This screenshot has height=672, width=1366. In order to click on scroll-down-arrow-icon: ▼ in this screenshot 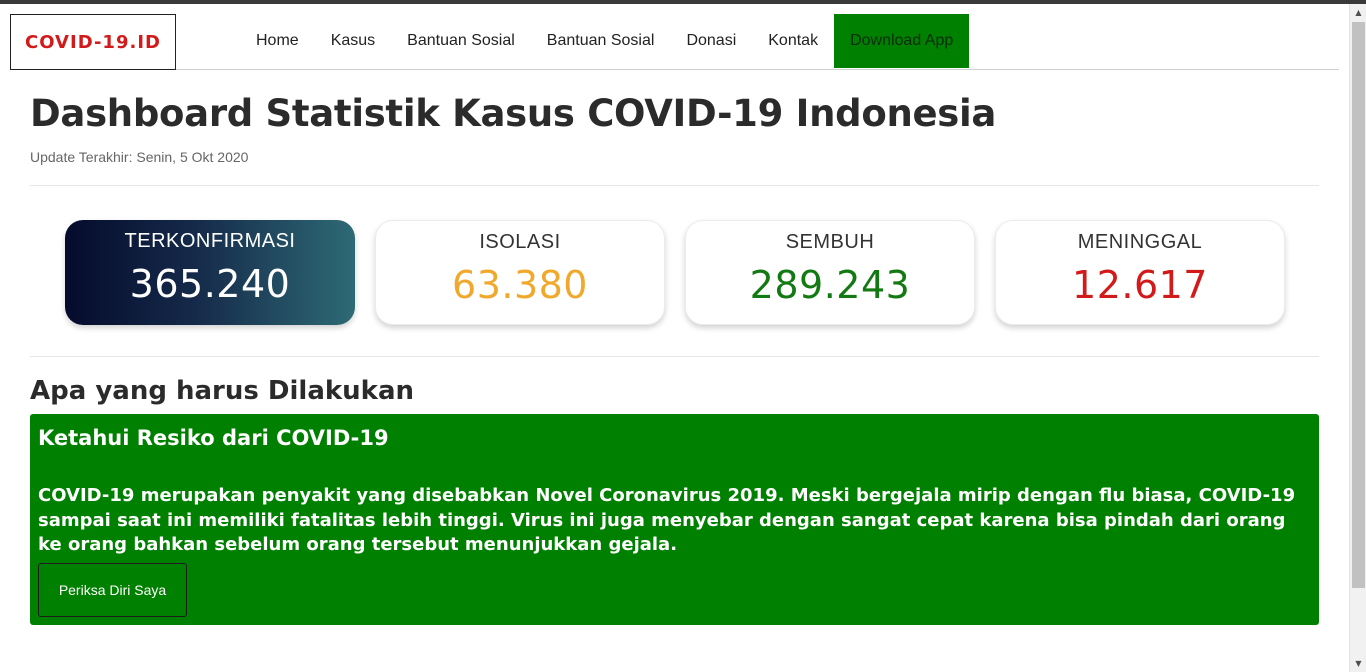, I will do `click(1358, 663)`.